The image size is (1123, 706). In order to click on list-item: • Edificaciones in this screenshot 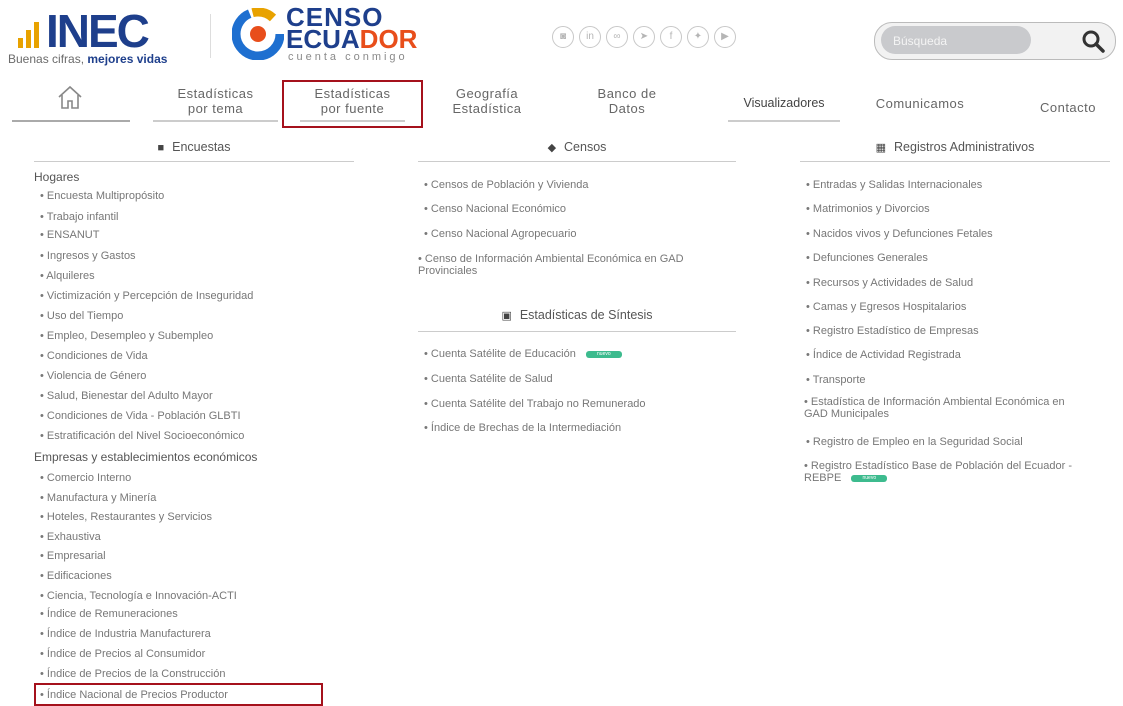, I will do `click(76, 576)`.